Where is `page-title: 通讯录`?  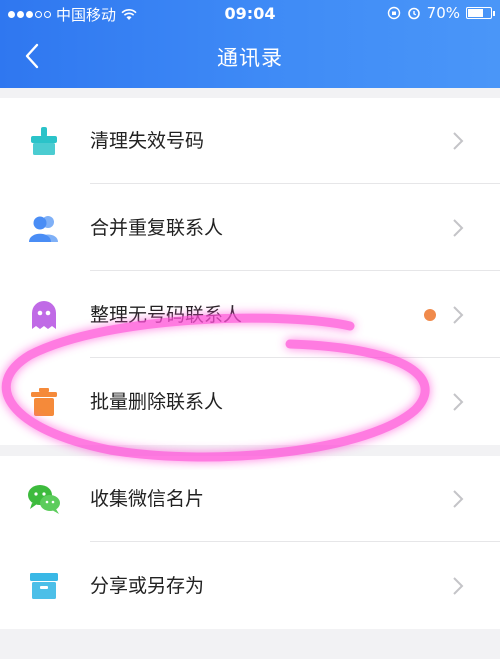 page-title: 通讯录 is located at coordinates (250, 58).